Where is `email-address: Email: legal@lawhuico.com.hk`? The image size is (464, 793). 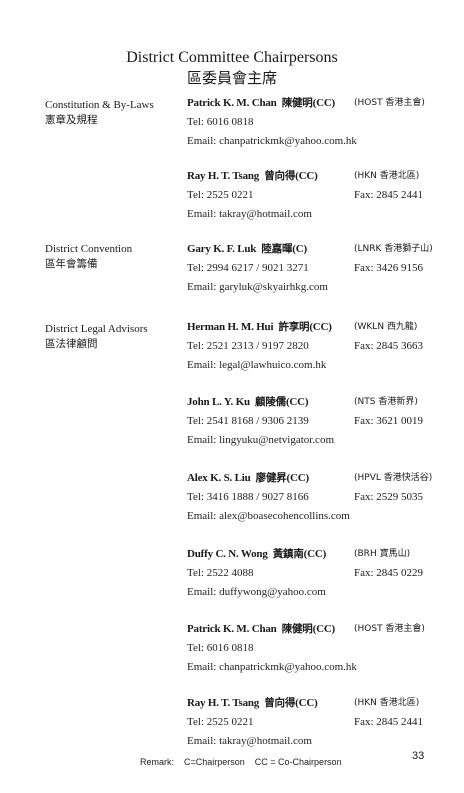 email-address: Email: legal@lawhuico.com.hk is located at coordinates (257, 365).